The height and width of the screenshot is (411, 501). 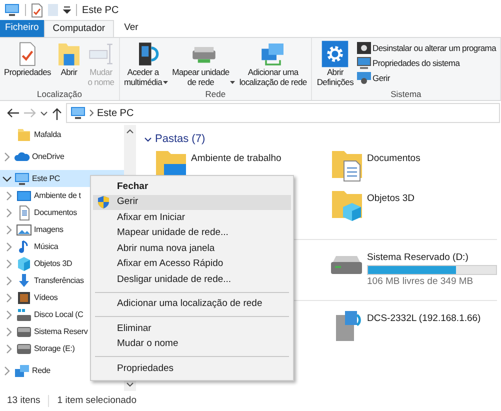 I want to click on ribbon-button: Adicionar uma localização de rede, so click(x=273, y=63).